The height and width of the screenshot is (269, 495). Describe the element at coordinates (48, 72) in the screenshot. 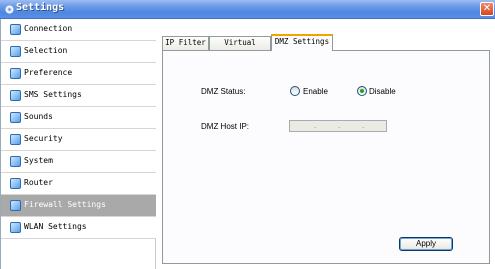

I see `sidebar-item-label: Preference` at that location.